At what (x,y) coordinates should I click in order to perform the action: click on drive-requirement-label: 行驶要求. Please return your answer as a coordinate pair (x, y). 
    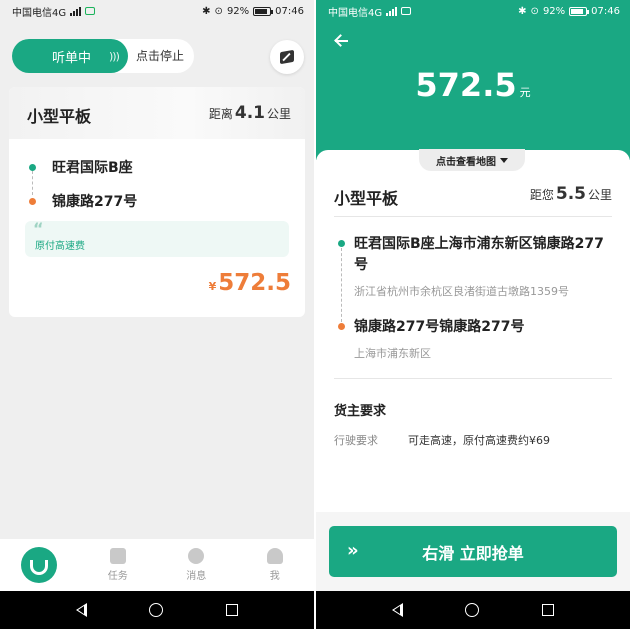
    Looking at the image, I should click on (356, 440).